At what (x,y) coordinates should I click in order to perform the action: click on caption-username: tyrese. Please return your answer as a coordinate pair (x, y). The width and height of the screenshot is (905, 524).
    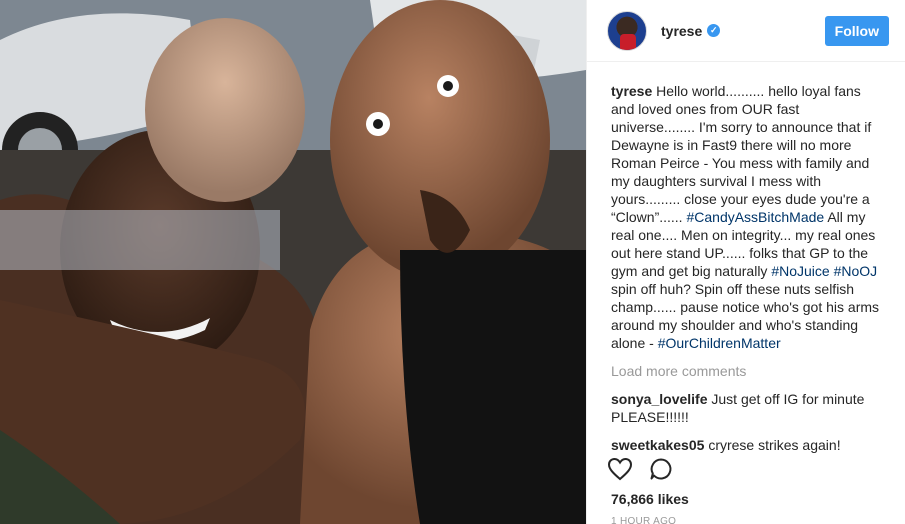
    Looking at the image, I should click on (631, 91).